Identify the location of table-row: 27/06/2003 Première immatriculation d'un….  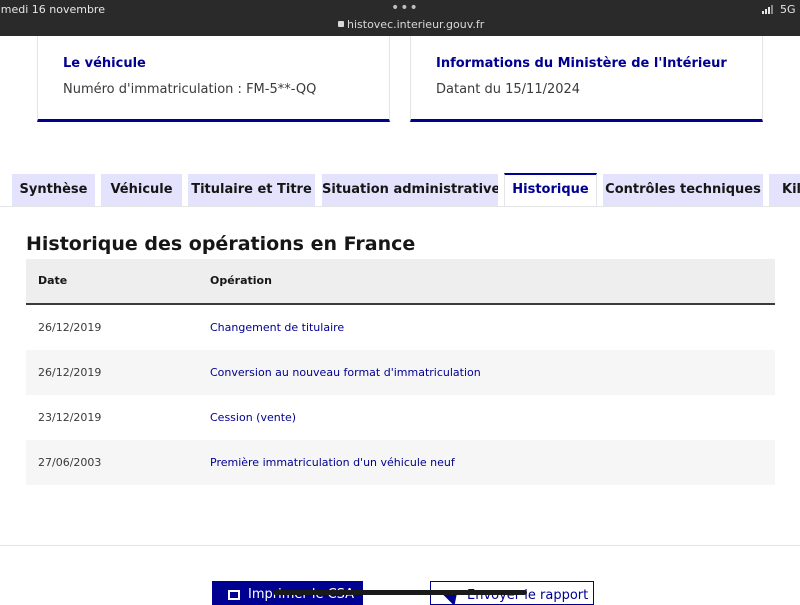
(400, 462).